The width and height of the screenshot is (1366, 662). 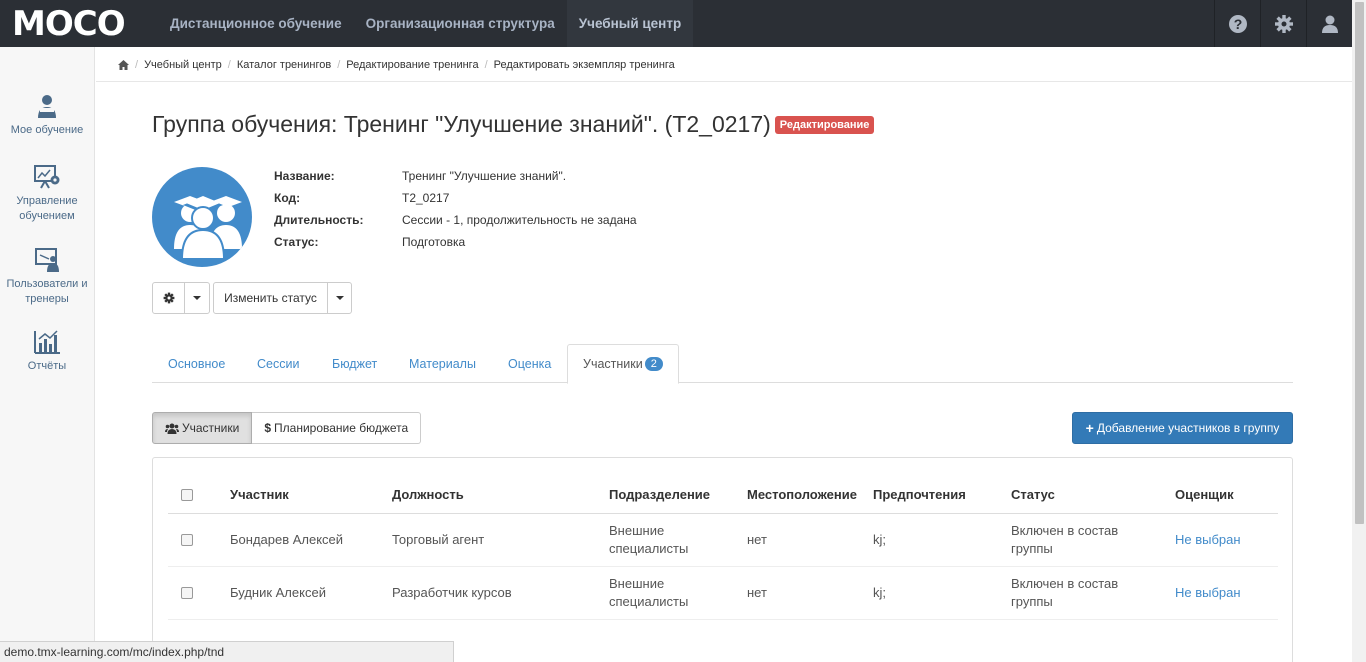 I want to click on info-value: Подготовка, so click(x=434, y=242).